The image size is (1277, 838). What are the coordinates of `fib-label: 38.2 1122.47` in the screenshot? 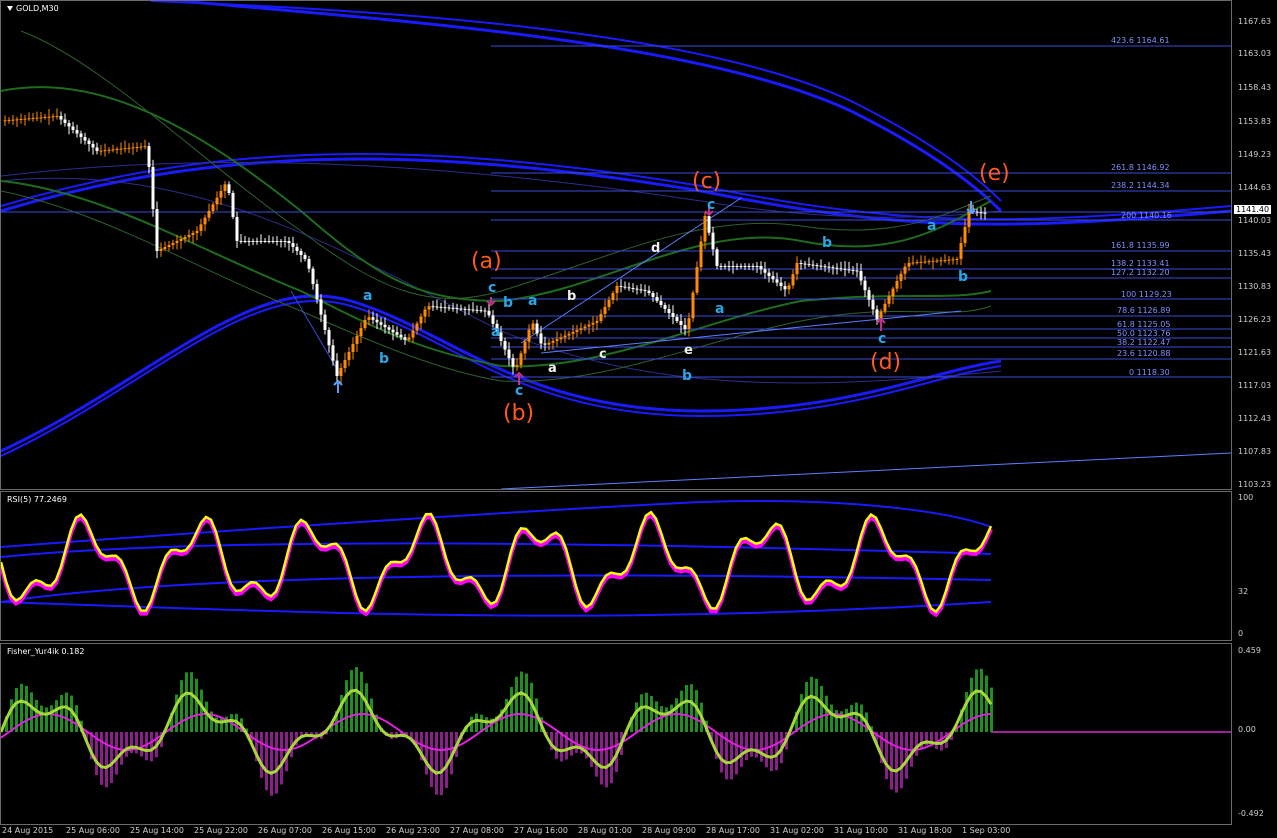 It's located at (1144, 342).